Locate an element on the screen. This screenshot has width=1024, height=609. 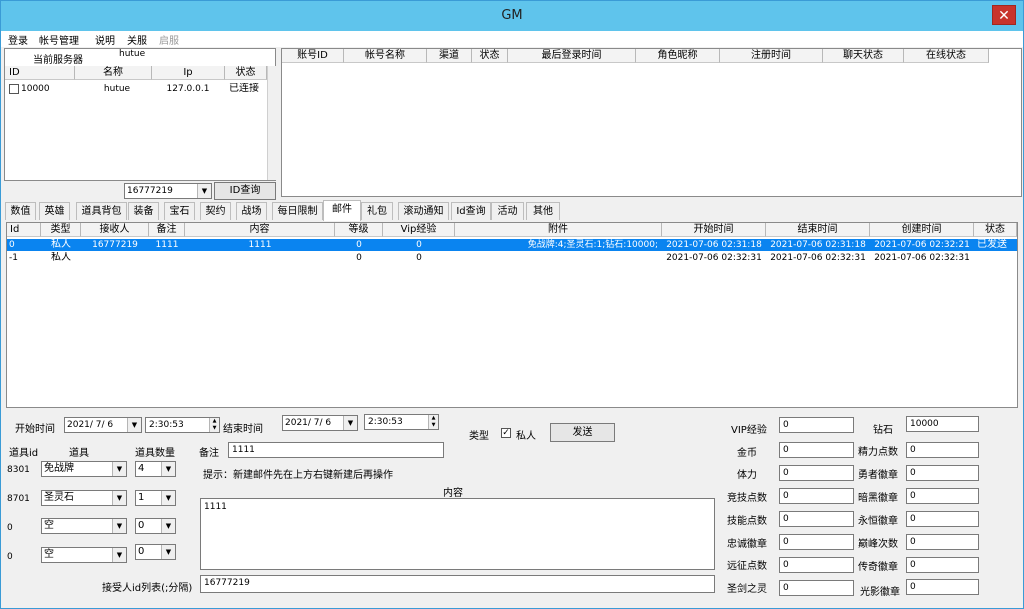
send-button: 发送 is located at coordinates (582, 432).